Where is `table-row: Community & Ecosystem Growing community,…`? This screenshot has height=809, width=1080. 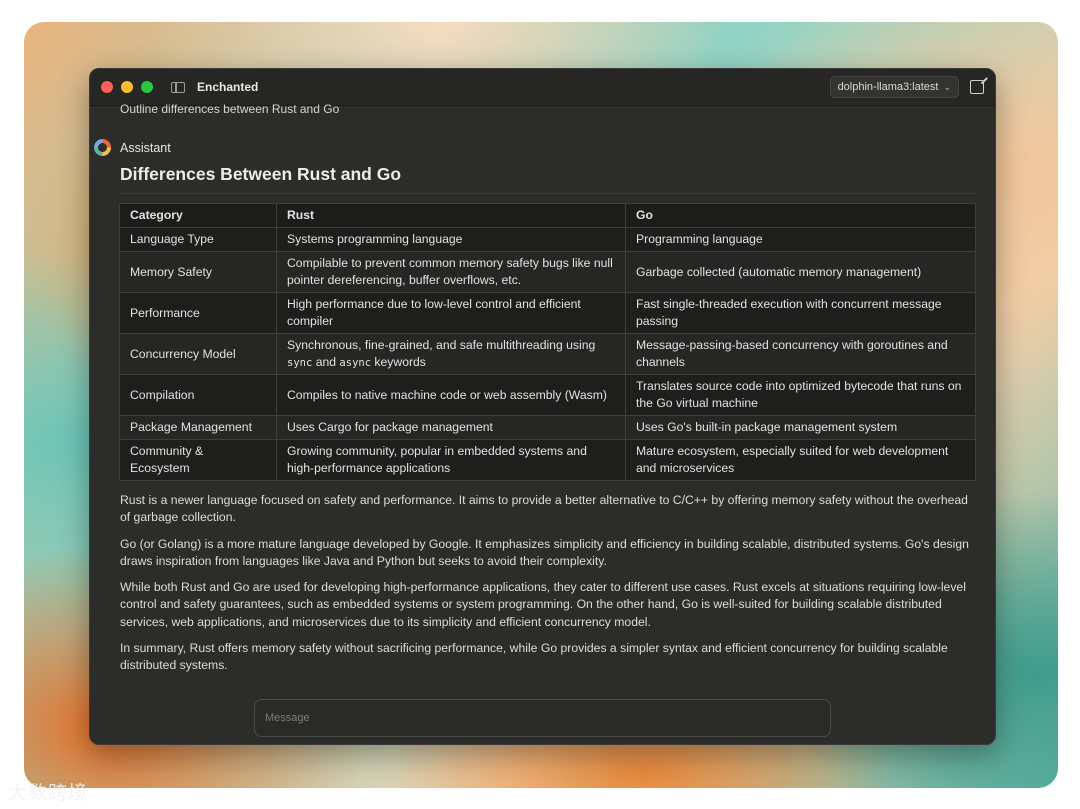
table-row: Community & Ecosystem Growing community,… is located at coordinates (547, 460).